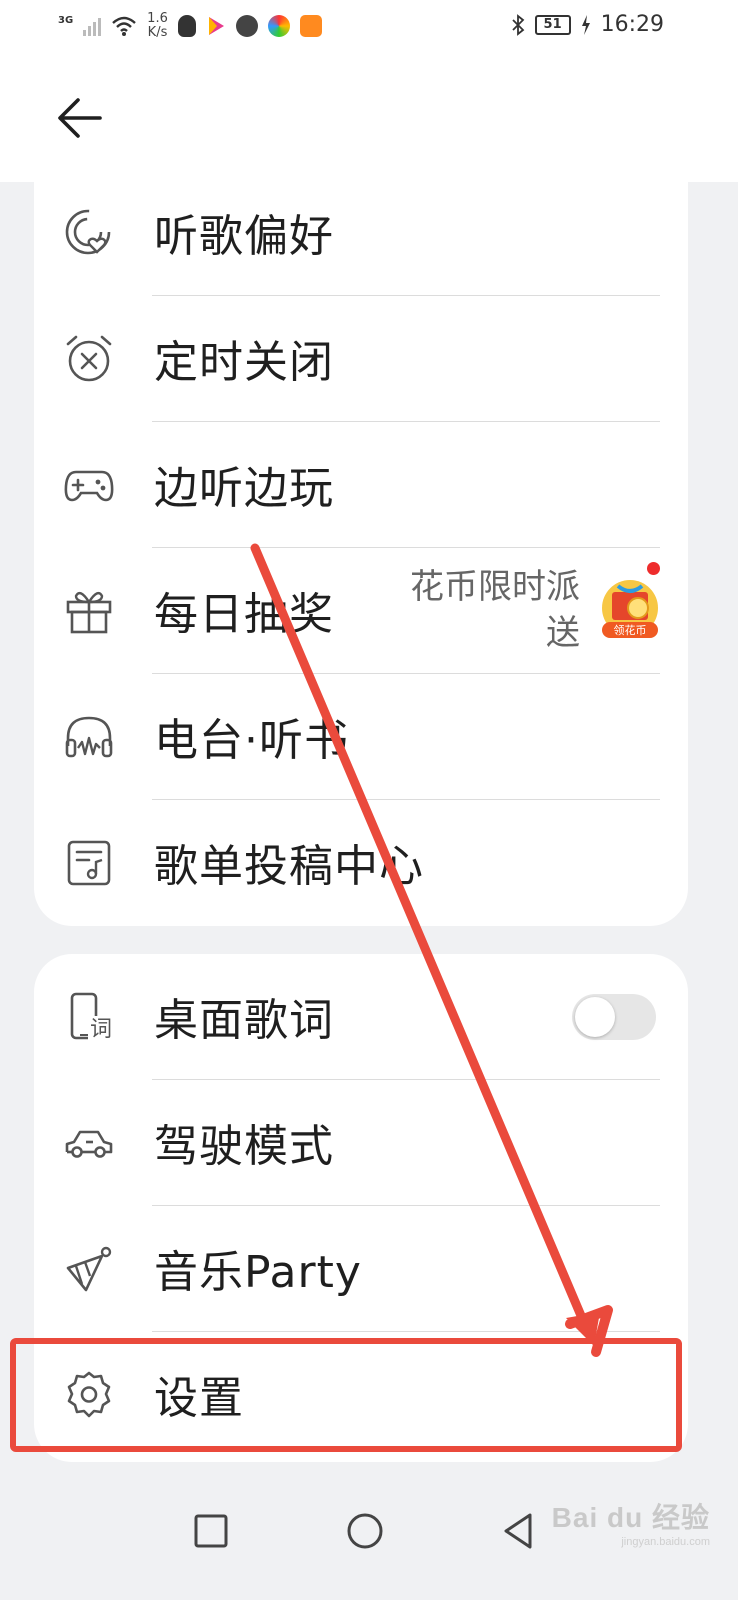 The width and height of the screenshot is (738, 1600). What do you see at coordinates (157, 18) in the screenshot?
I see `speed-value: 1.6` at bounding box center [157, 18].